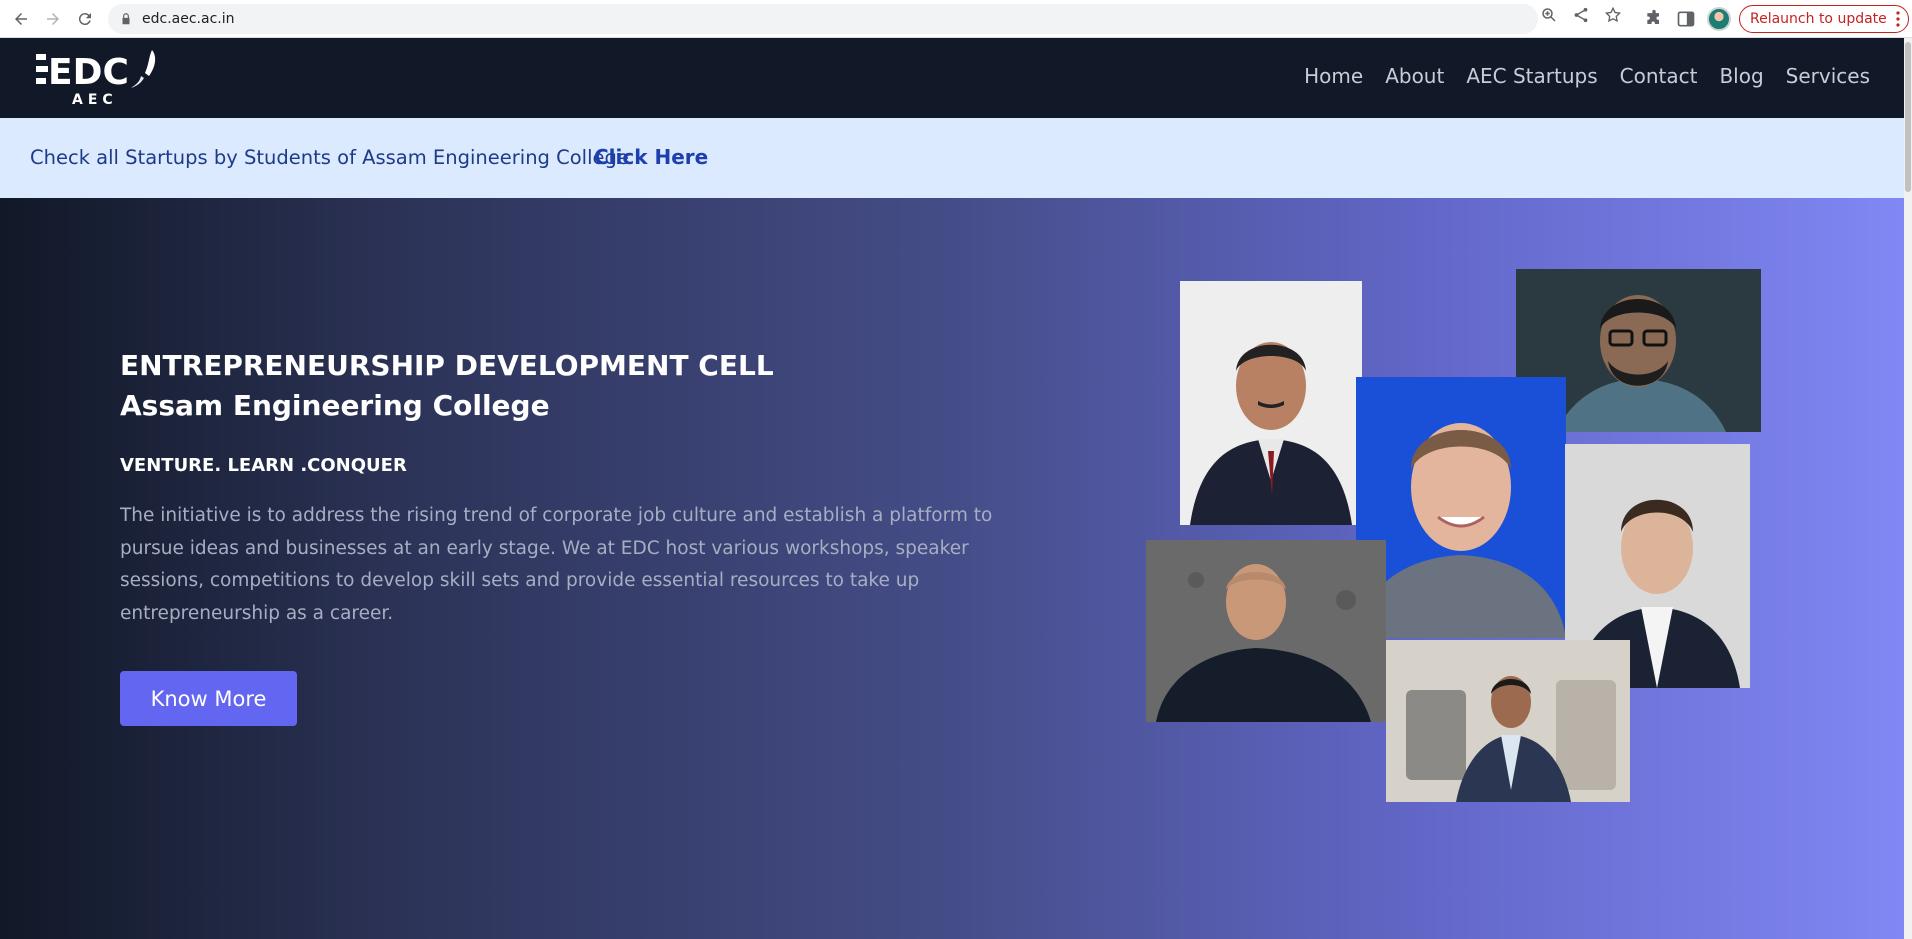  I want to click on click-here-link: Click Here, so click(651, 157).